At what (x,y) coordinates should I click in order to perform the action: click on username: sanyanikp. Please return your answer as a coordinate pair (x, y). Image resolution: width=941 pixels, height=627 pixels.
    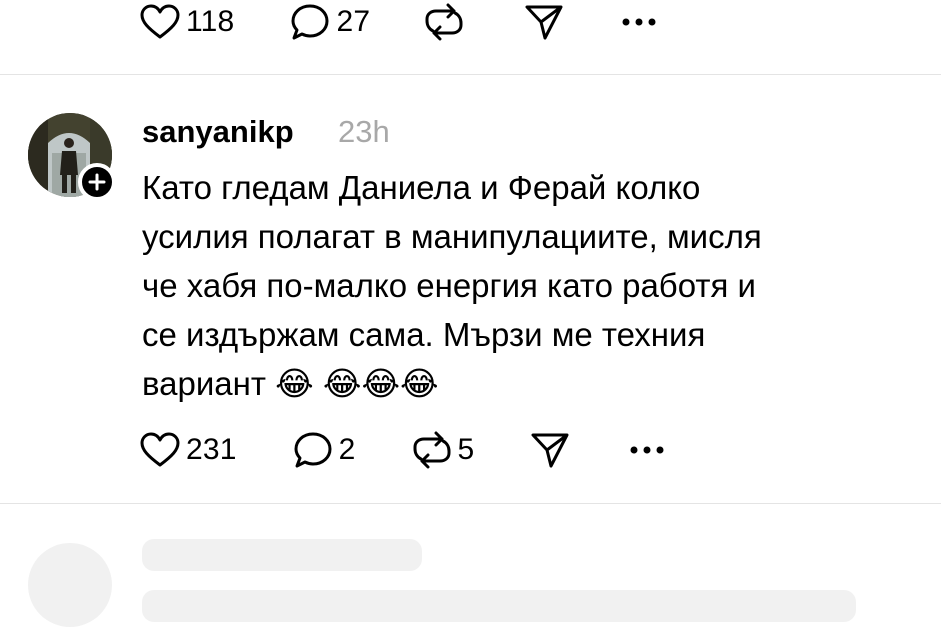
    Looking at the image, I should click on (218, 132).